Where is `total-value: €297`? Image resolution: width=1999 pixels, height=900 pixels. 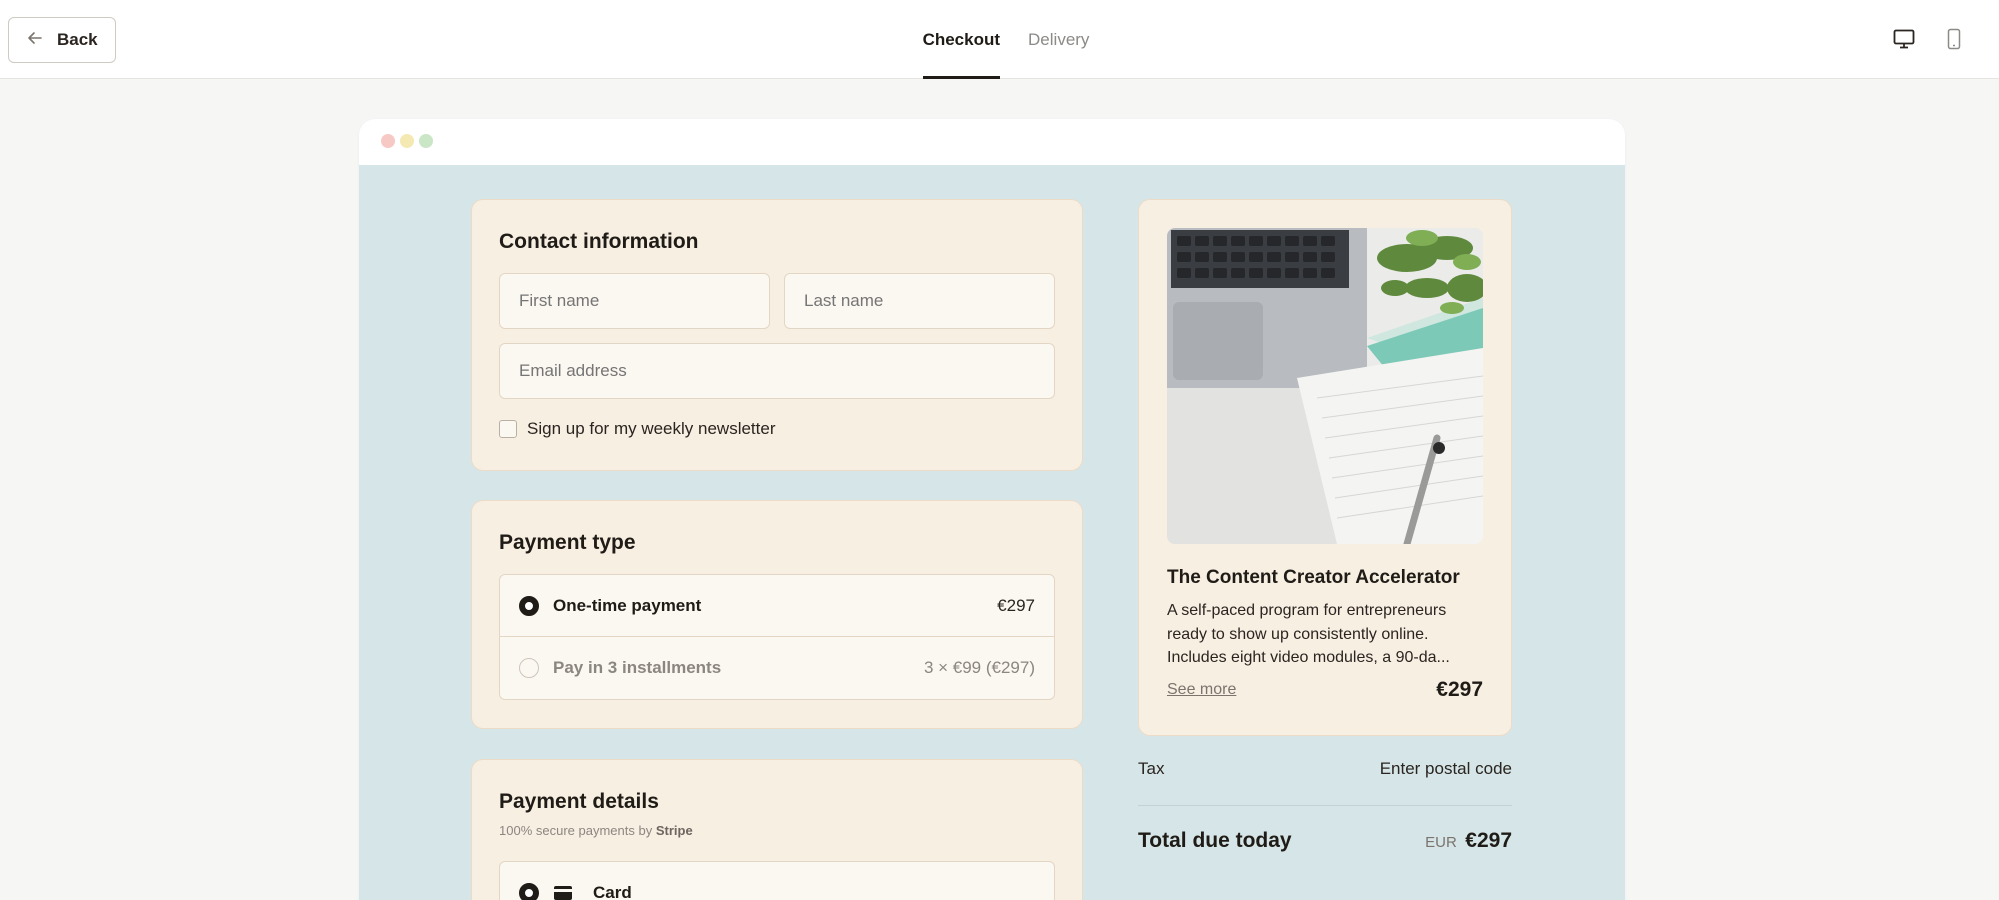 total-value: €297 is located at coordinates (1488, 840).